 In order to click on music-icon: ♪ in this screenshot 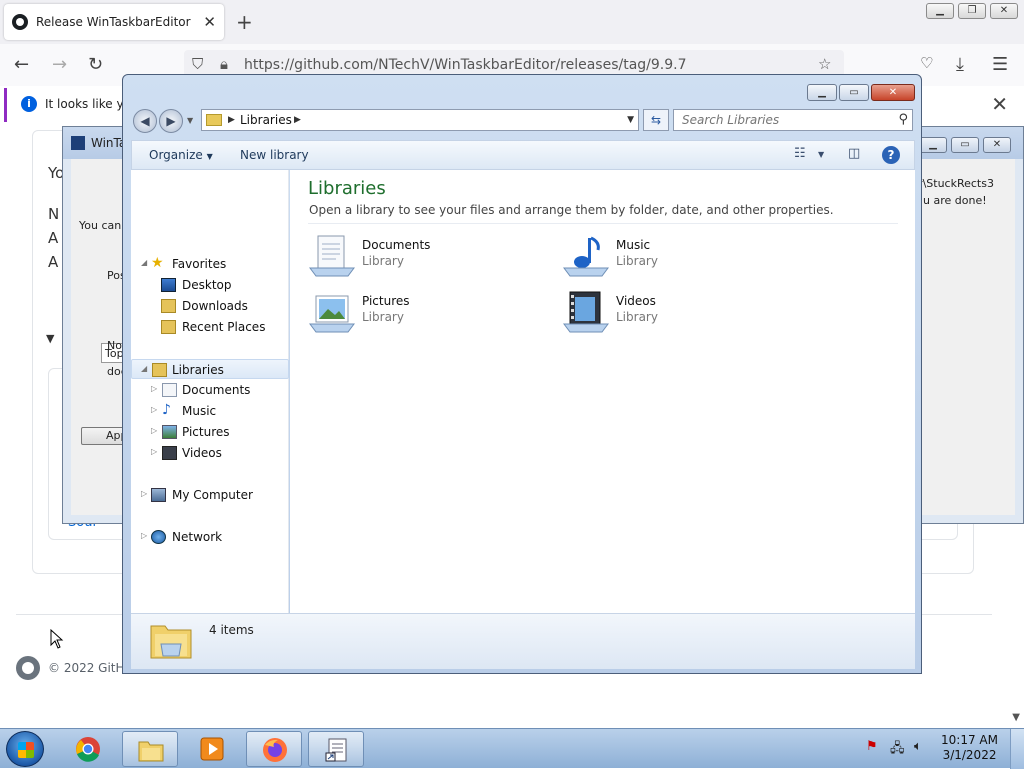, I will do `click(166, 410)`.